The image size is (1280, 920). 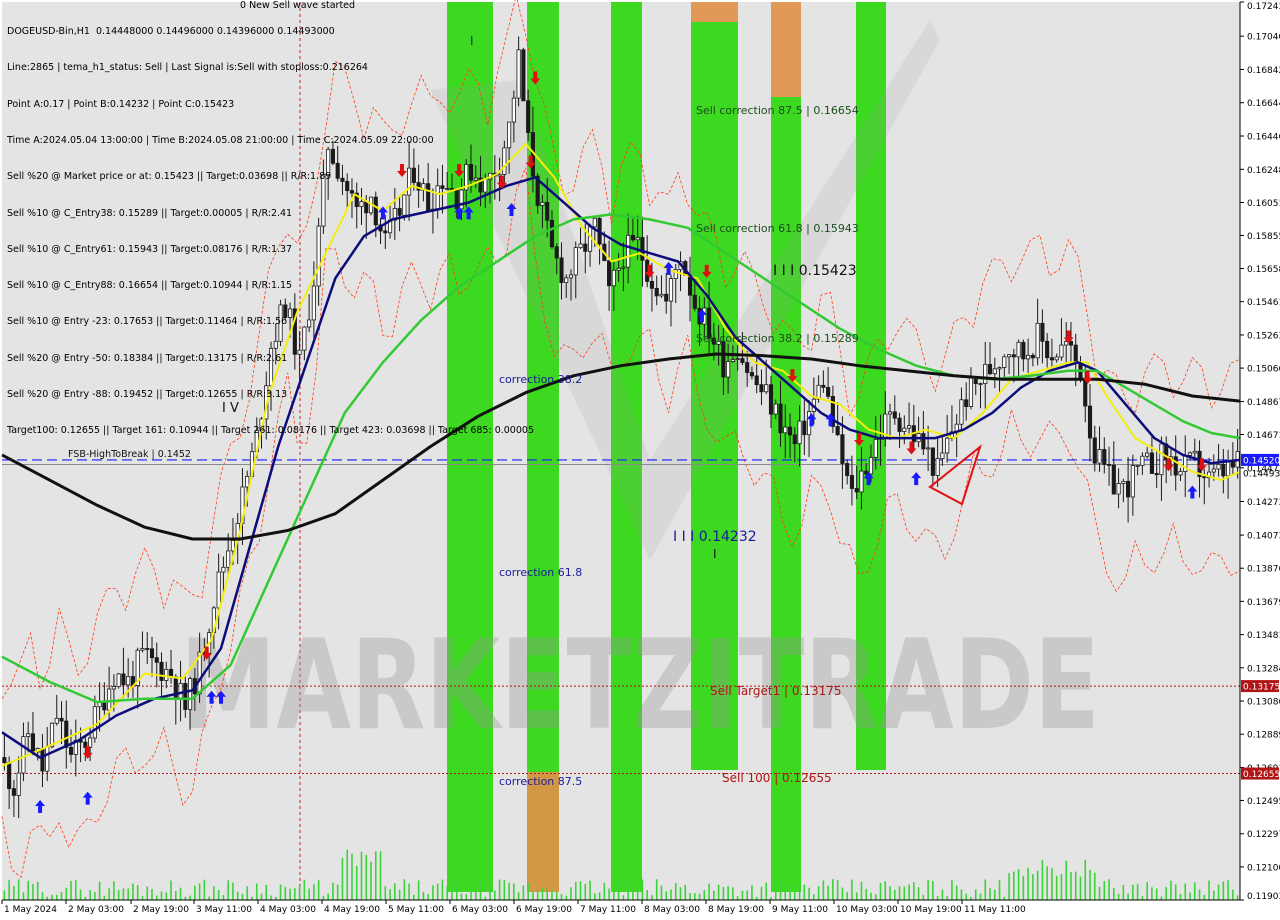 I want to click on x-tick-label: 2 May 19:00, so click(x=161, y=910).